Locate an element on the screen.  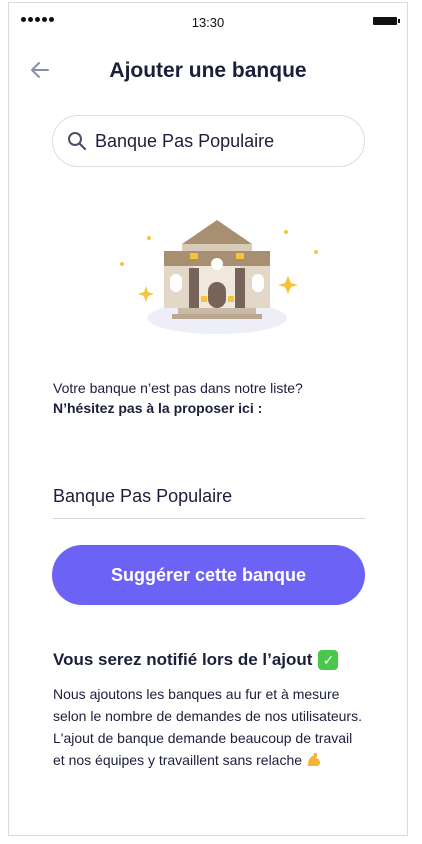
notify-title-text: Vous serez notifié lors de l’ajout is located at coordinates (183, 659).